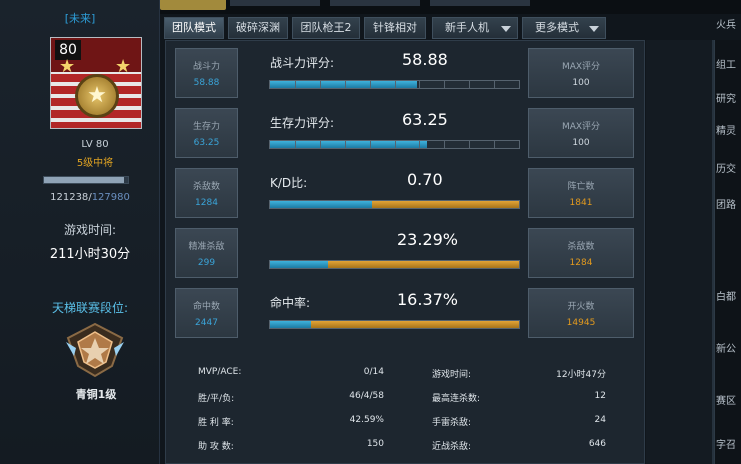  Describe the element at coordinates (581, 307) in the screenshot. I see `stat-label: 开火数` at that location.